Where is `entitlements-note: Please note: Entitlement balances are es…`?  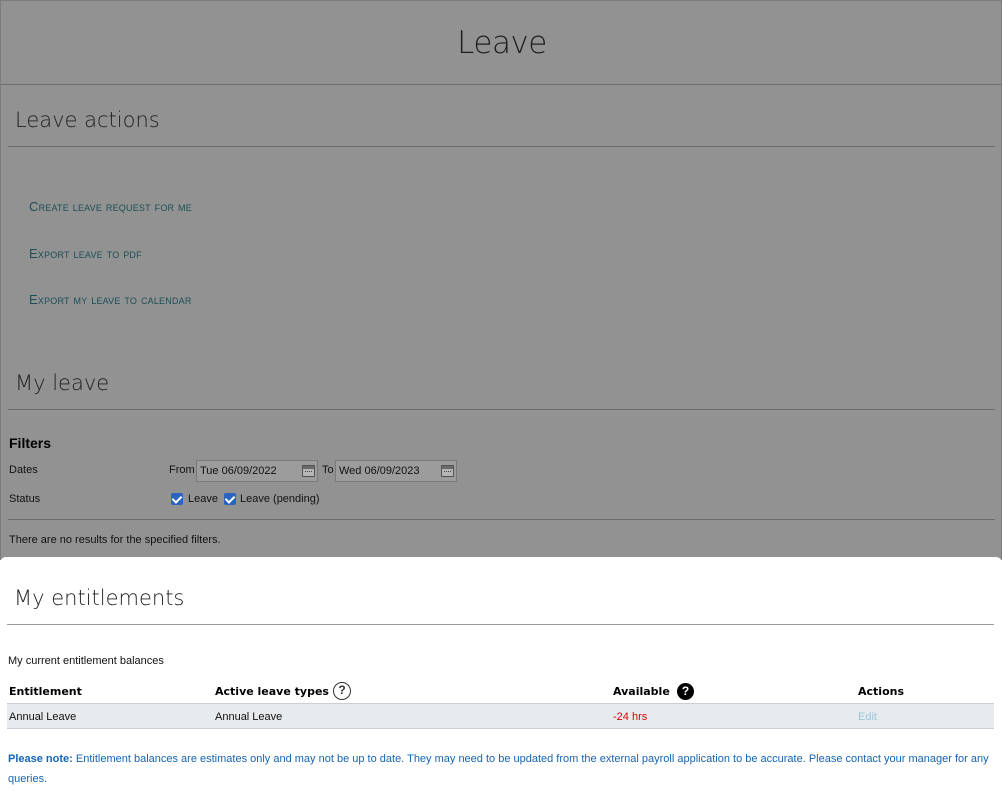 entitlements-note: Please note: Entitlement balances are es… is located at coordinates (501, 769).